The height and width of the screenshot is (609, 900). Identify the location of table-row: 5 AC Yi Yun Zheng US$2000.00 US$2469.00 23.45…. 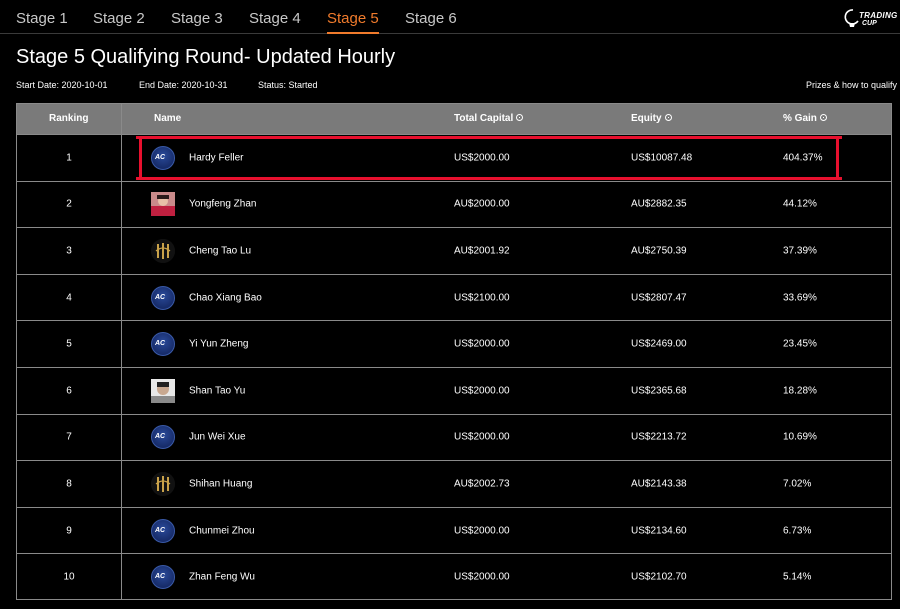
(454, 343).